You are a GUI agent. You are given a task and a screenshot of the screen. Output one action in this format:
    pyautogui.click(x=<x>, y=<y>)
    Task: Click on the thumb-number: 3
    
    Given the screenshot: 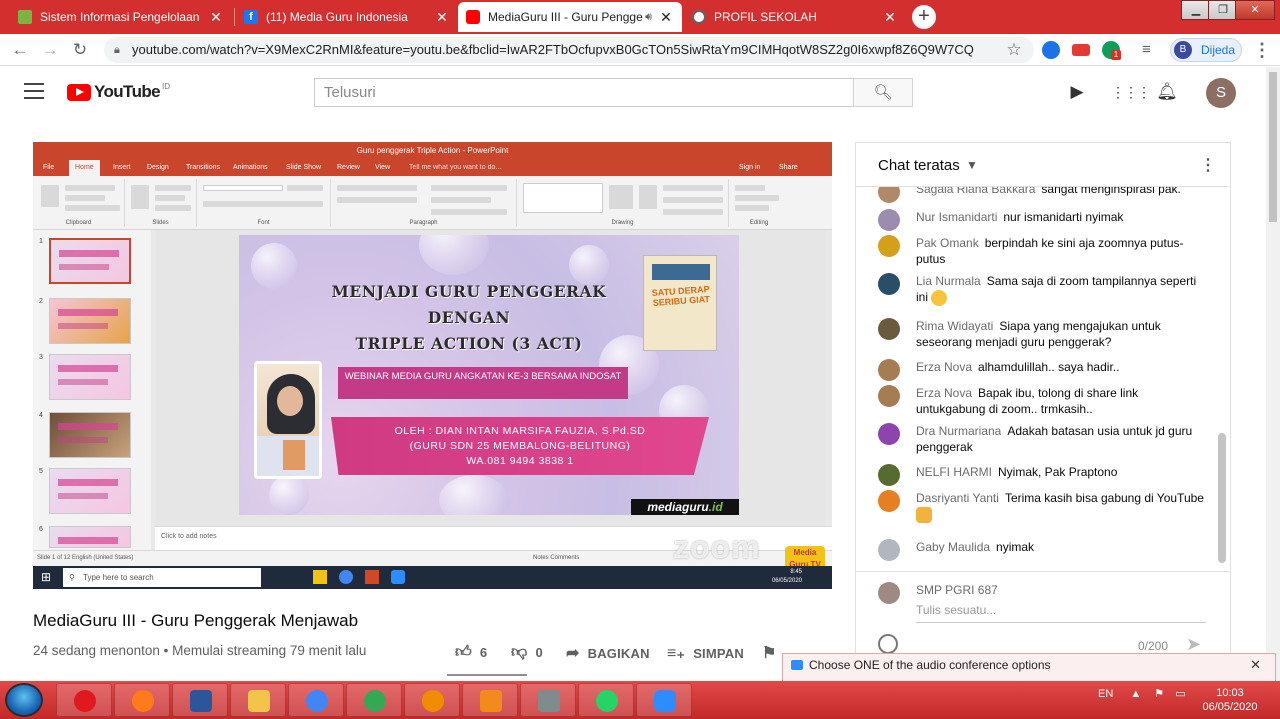 What is the action you would take?
    pyautogui.click(x=41, y=357)
    